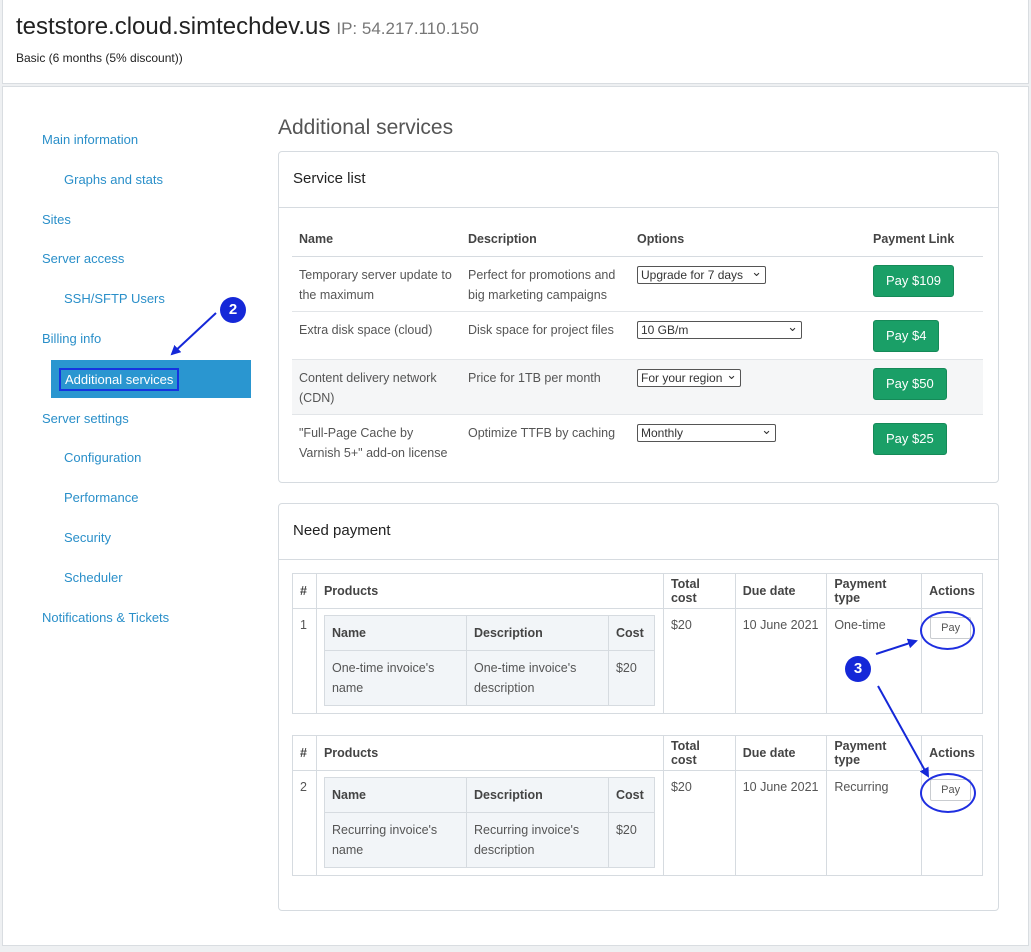 The width and height of the screenshot is (1031, 952). I want to click on step-marker-3: 3, so click(858, 669).